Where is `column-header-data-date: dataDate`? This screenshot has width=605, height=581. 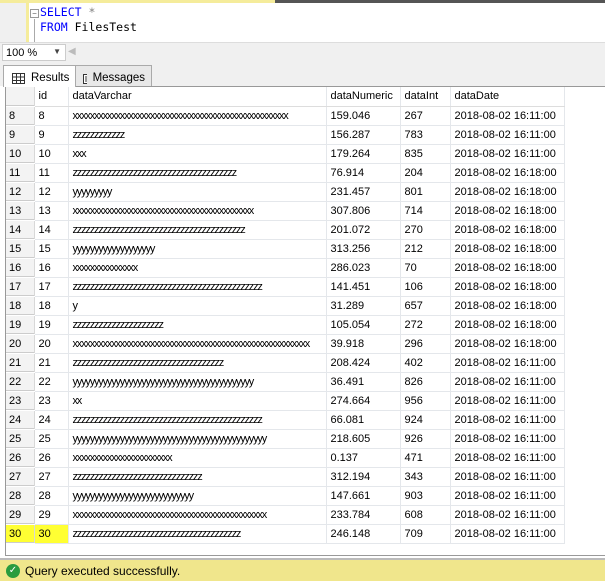
column-header-data-date: dataDate is located at coordinates (507, 97).